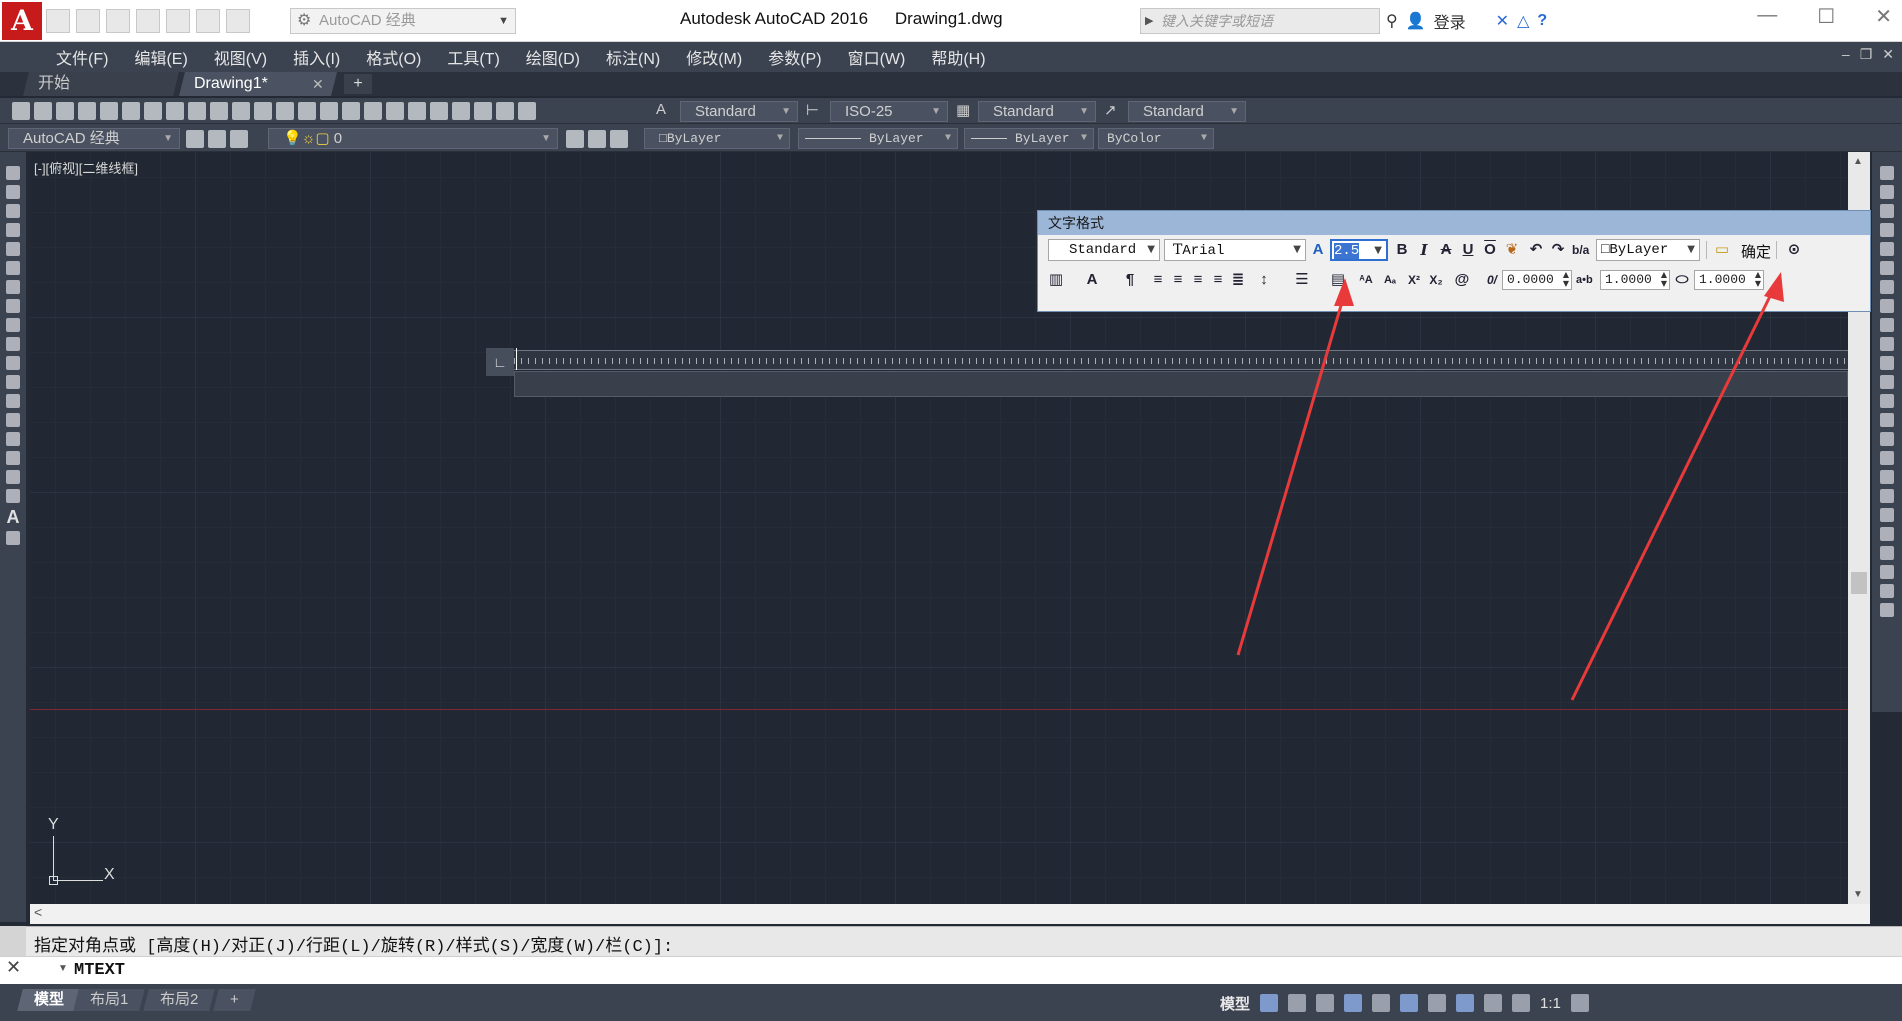 The height and width of the screenshot is (1021, 1902). What do you see at coordinates (1436, 280) in the screenshot?
I see `subscript-icon: X₂` at bounding box center [1436, 280].